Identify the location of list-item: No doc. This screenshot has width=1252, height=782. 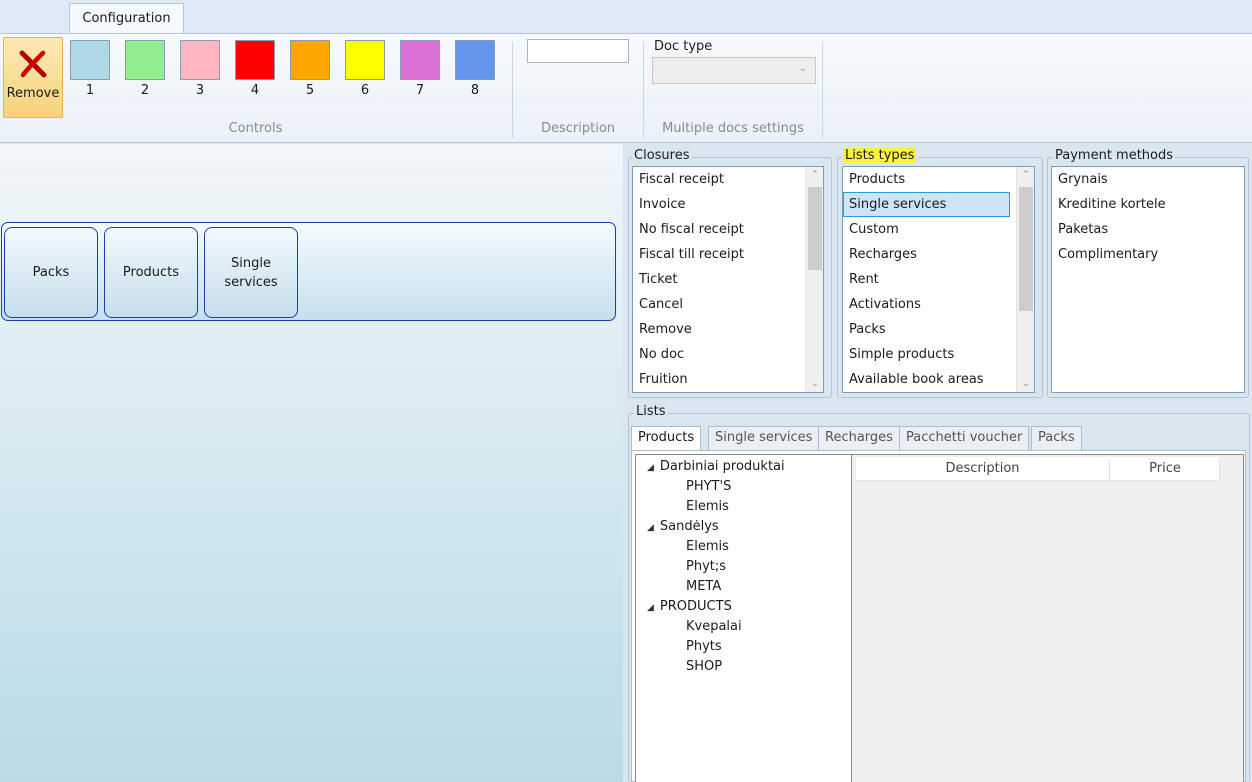
(728, 354).